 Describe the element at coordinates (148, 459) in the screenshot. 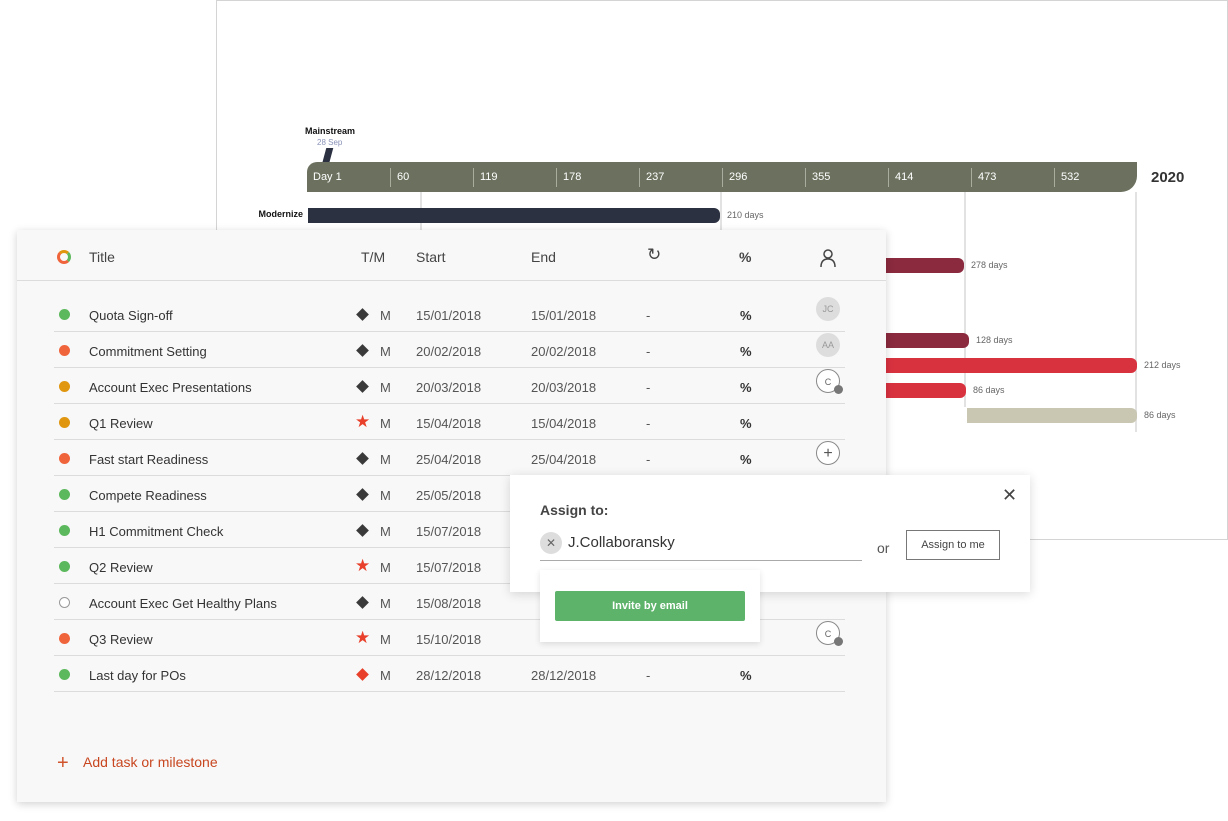

I see `task-title: Fast start Readiness` at that location.